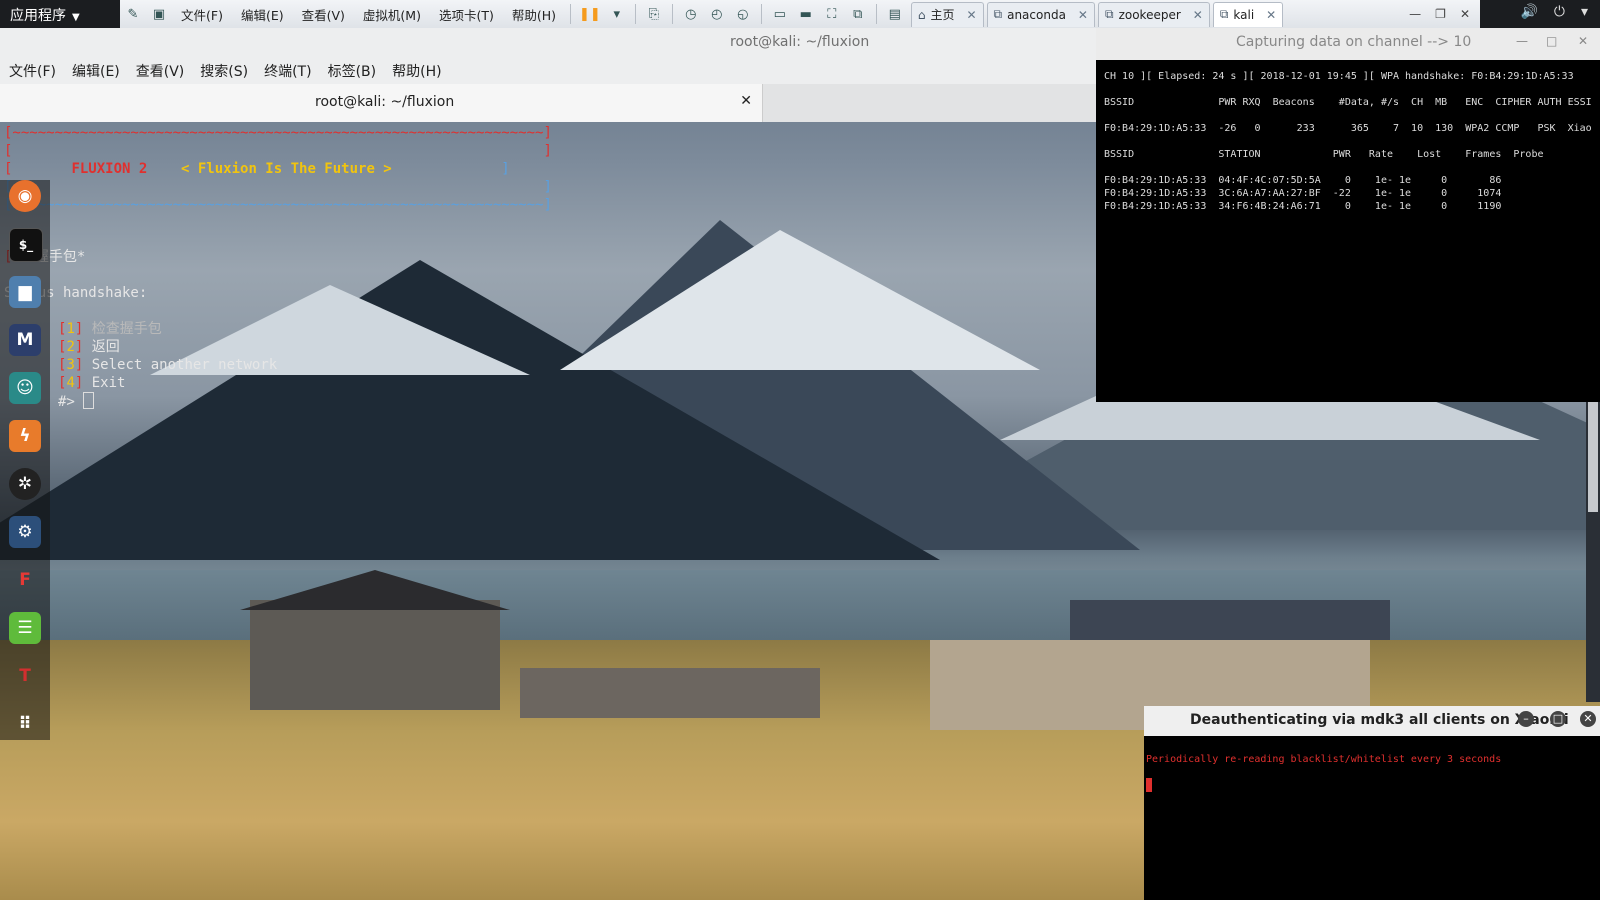 Image resolution: width=1600 pixels, height=900 pixels. What do you see at coordinates (25, 676) in the screenshot?
I see `cherrytree-icon: T` at bounding box center [25, 676].